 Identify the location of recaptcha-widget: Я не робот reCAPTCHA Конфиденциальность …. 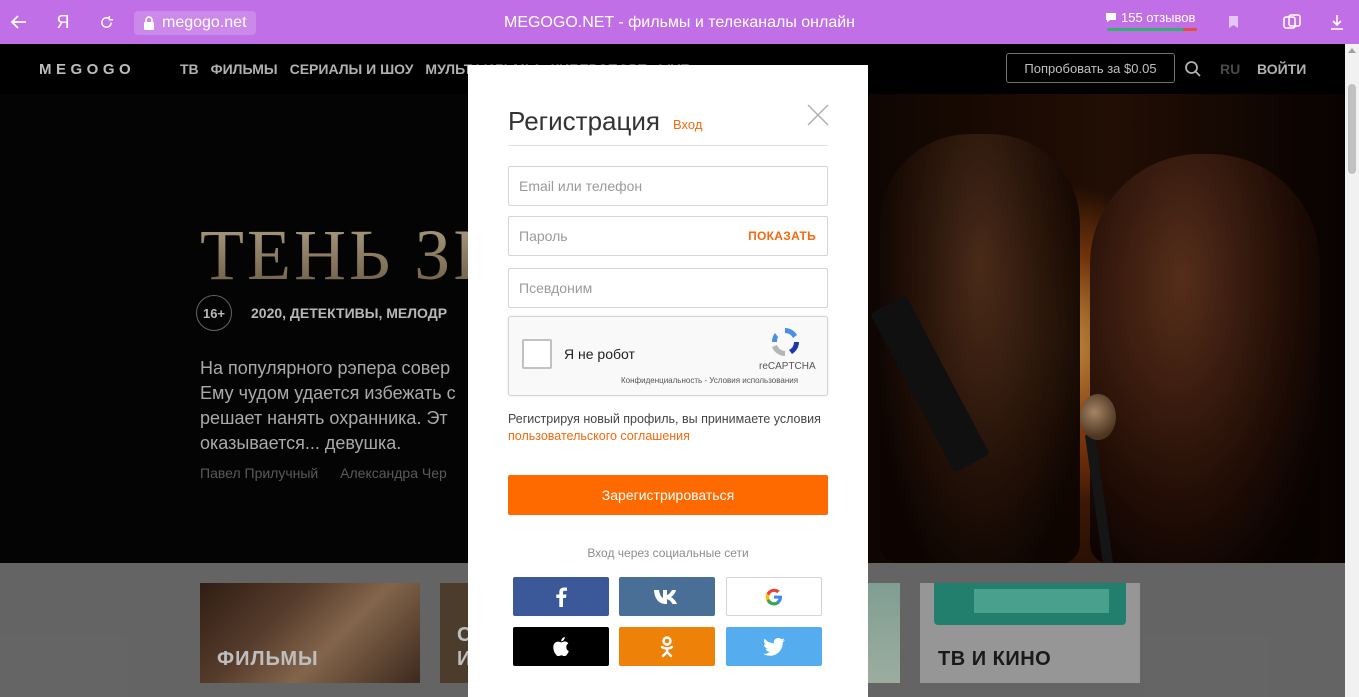
(668, 356).